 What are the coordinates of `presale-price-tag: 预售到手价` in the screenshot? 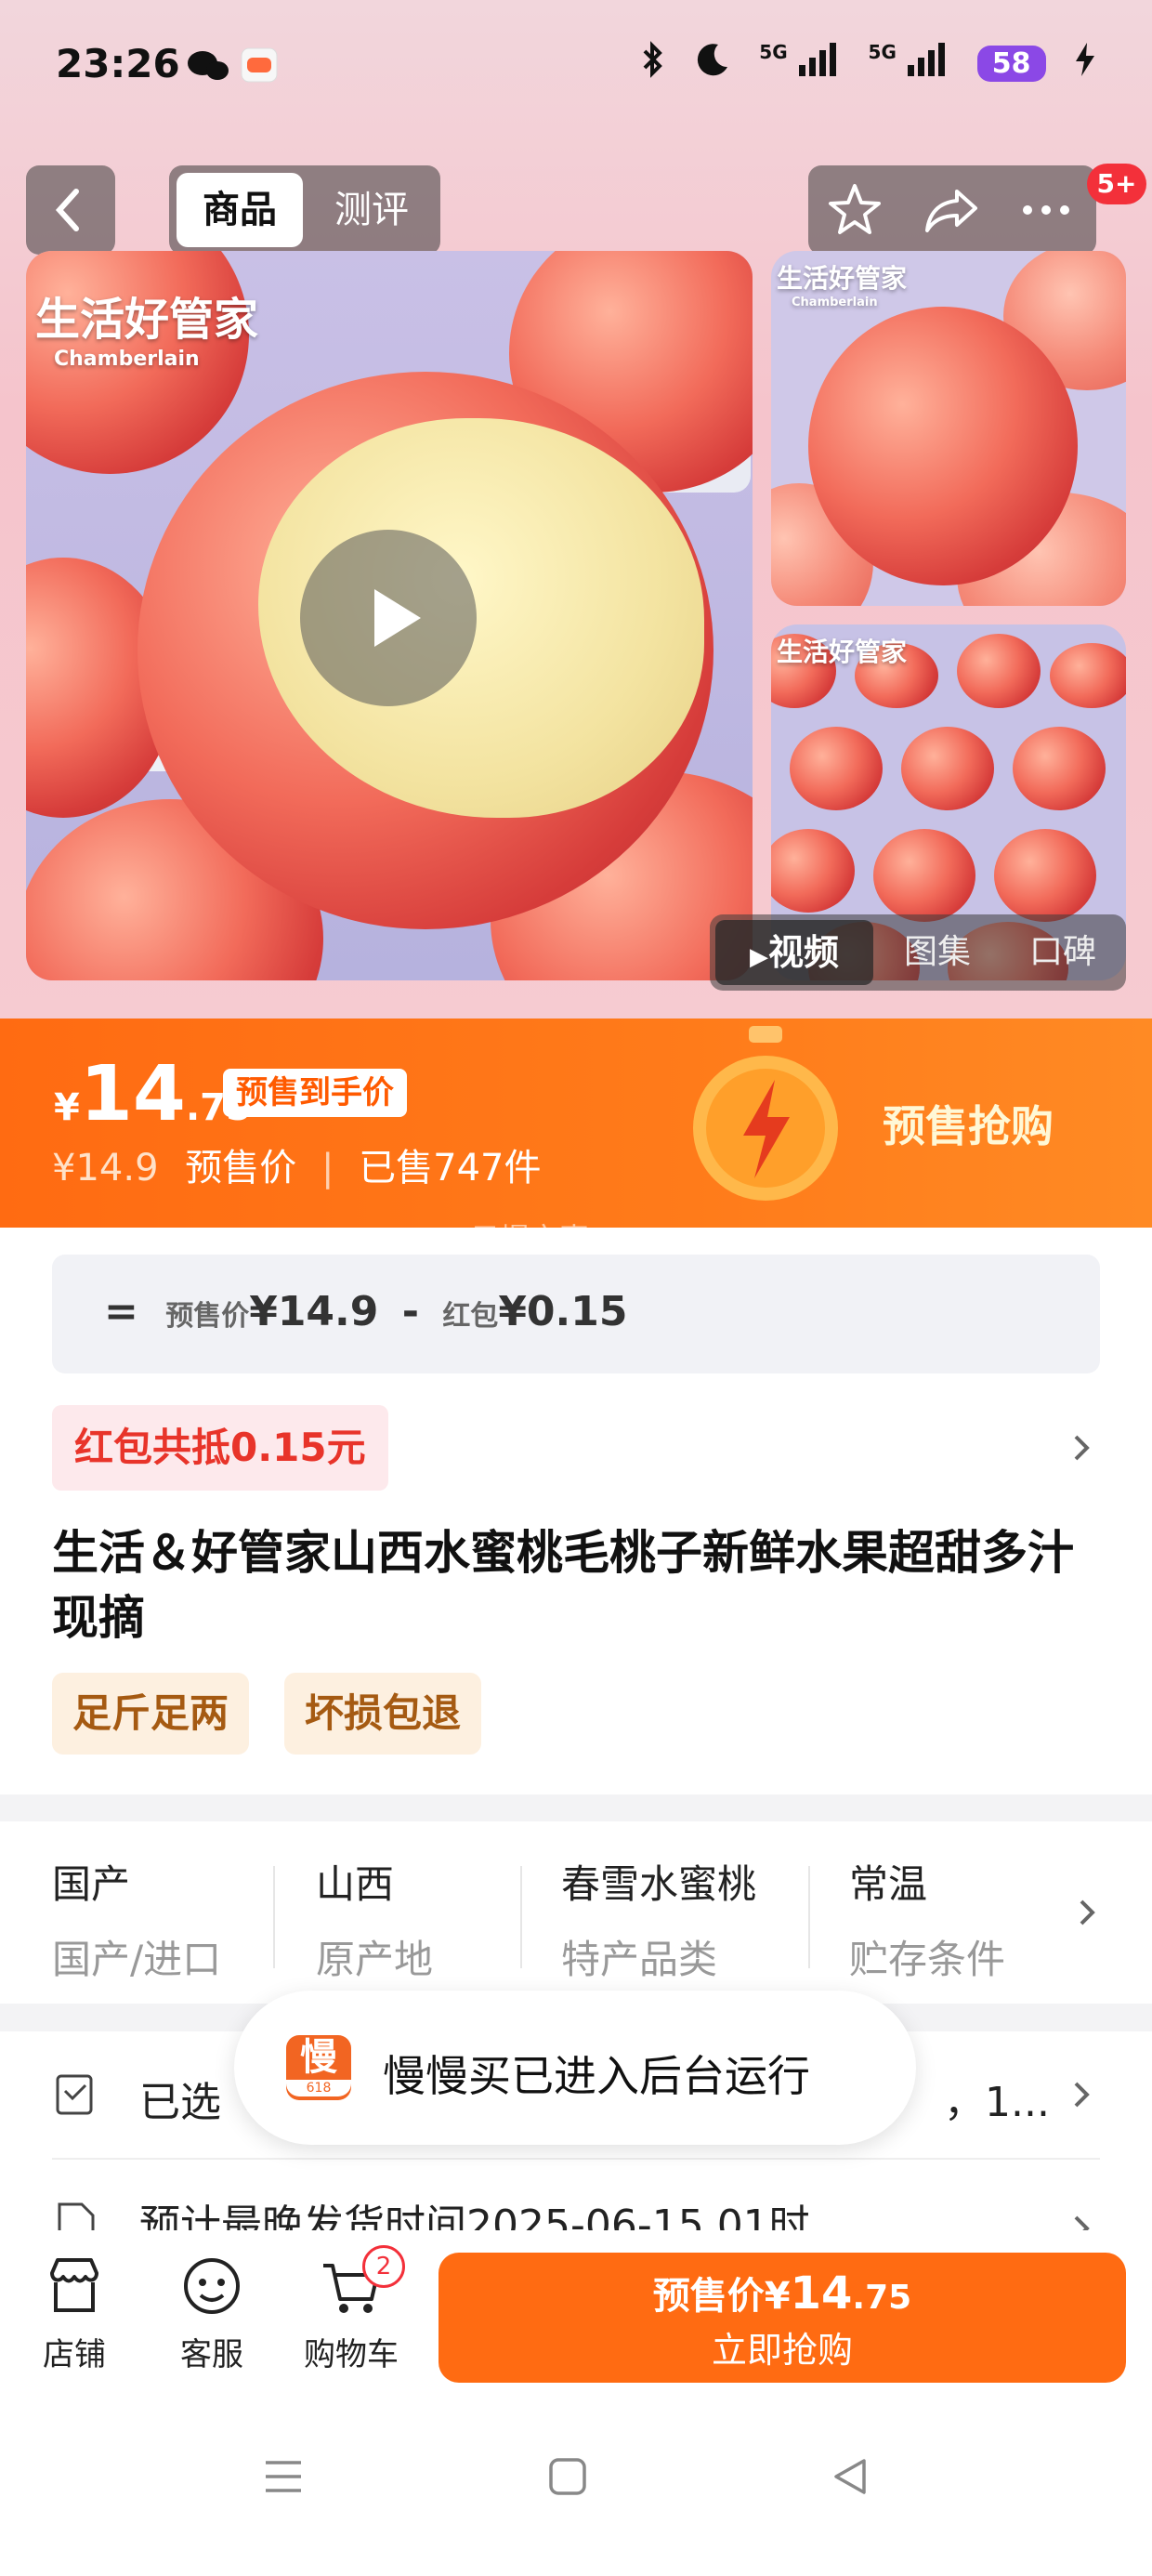 It's located at (315, 1093).